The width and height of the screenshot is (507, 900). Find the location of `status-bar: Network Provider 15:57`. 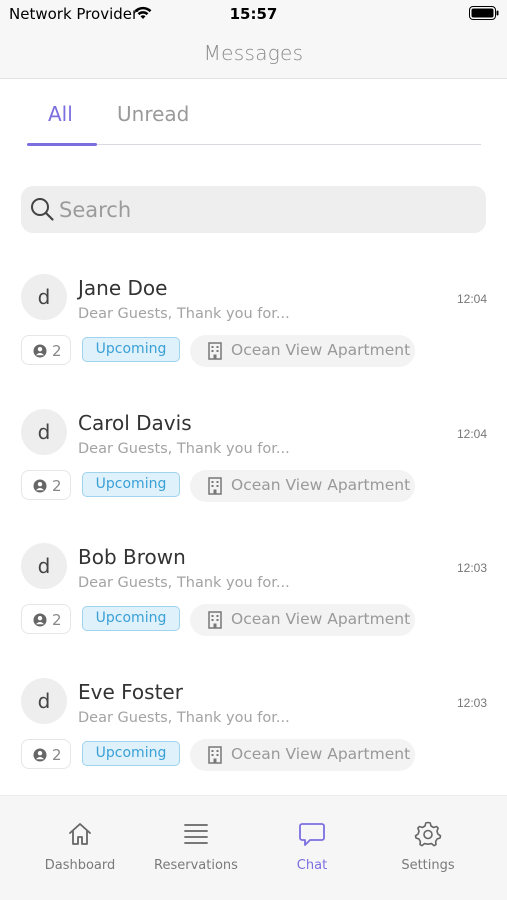

status-bar: Network Provider 15:57 is located at coordinates (253, 15).